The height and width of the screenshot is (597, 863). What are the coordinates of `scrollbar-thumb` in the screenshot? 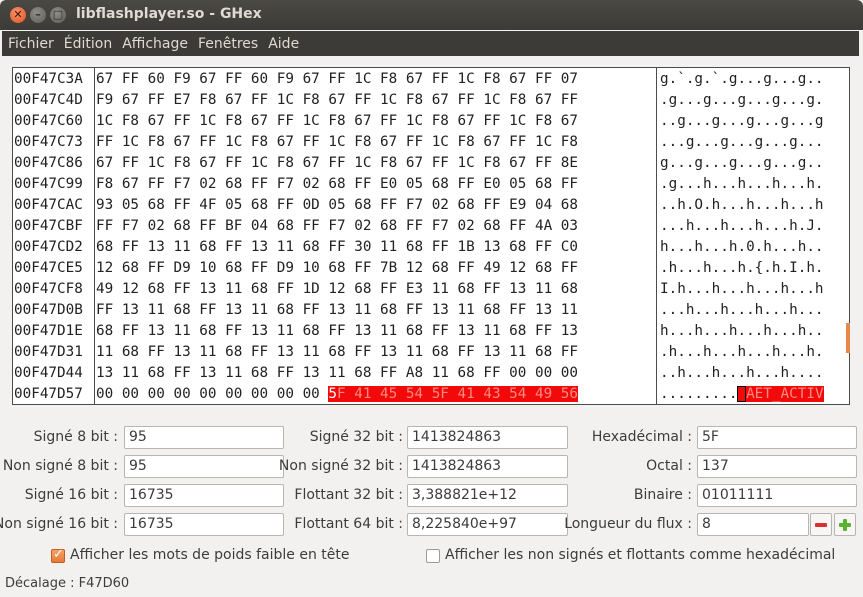 It's located at (848, 338).